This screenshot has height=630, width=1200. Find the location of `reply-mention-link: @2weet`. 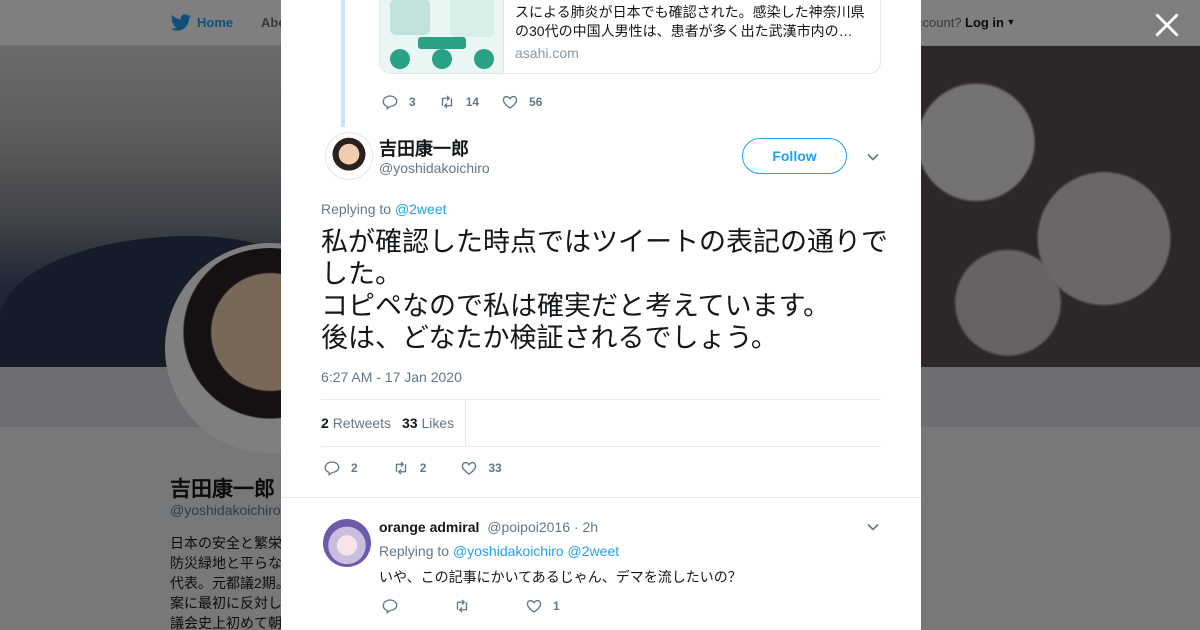

reply-mention-link: @2weet is located at coordinates (594, 551).